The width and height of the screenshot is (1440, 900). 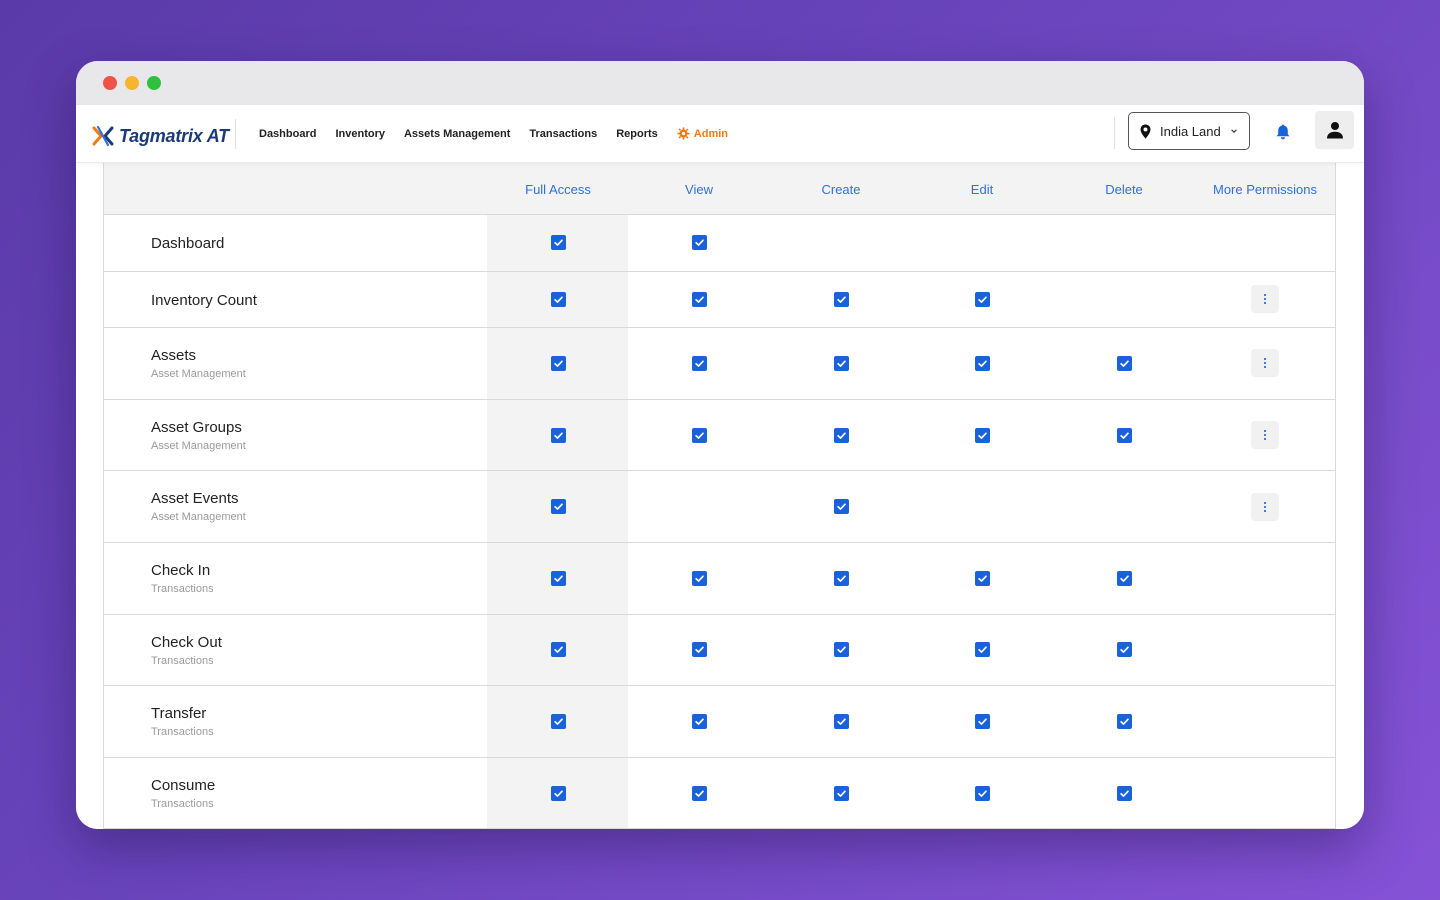 I want to click on table-row: Dashboard, so click(x=719, y=243).